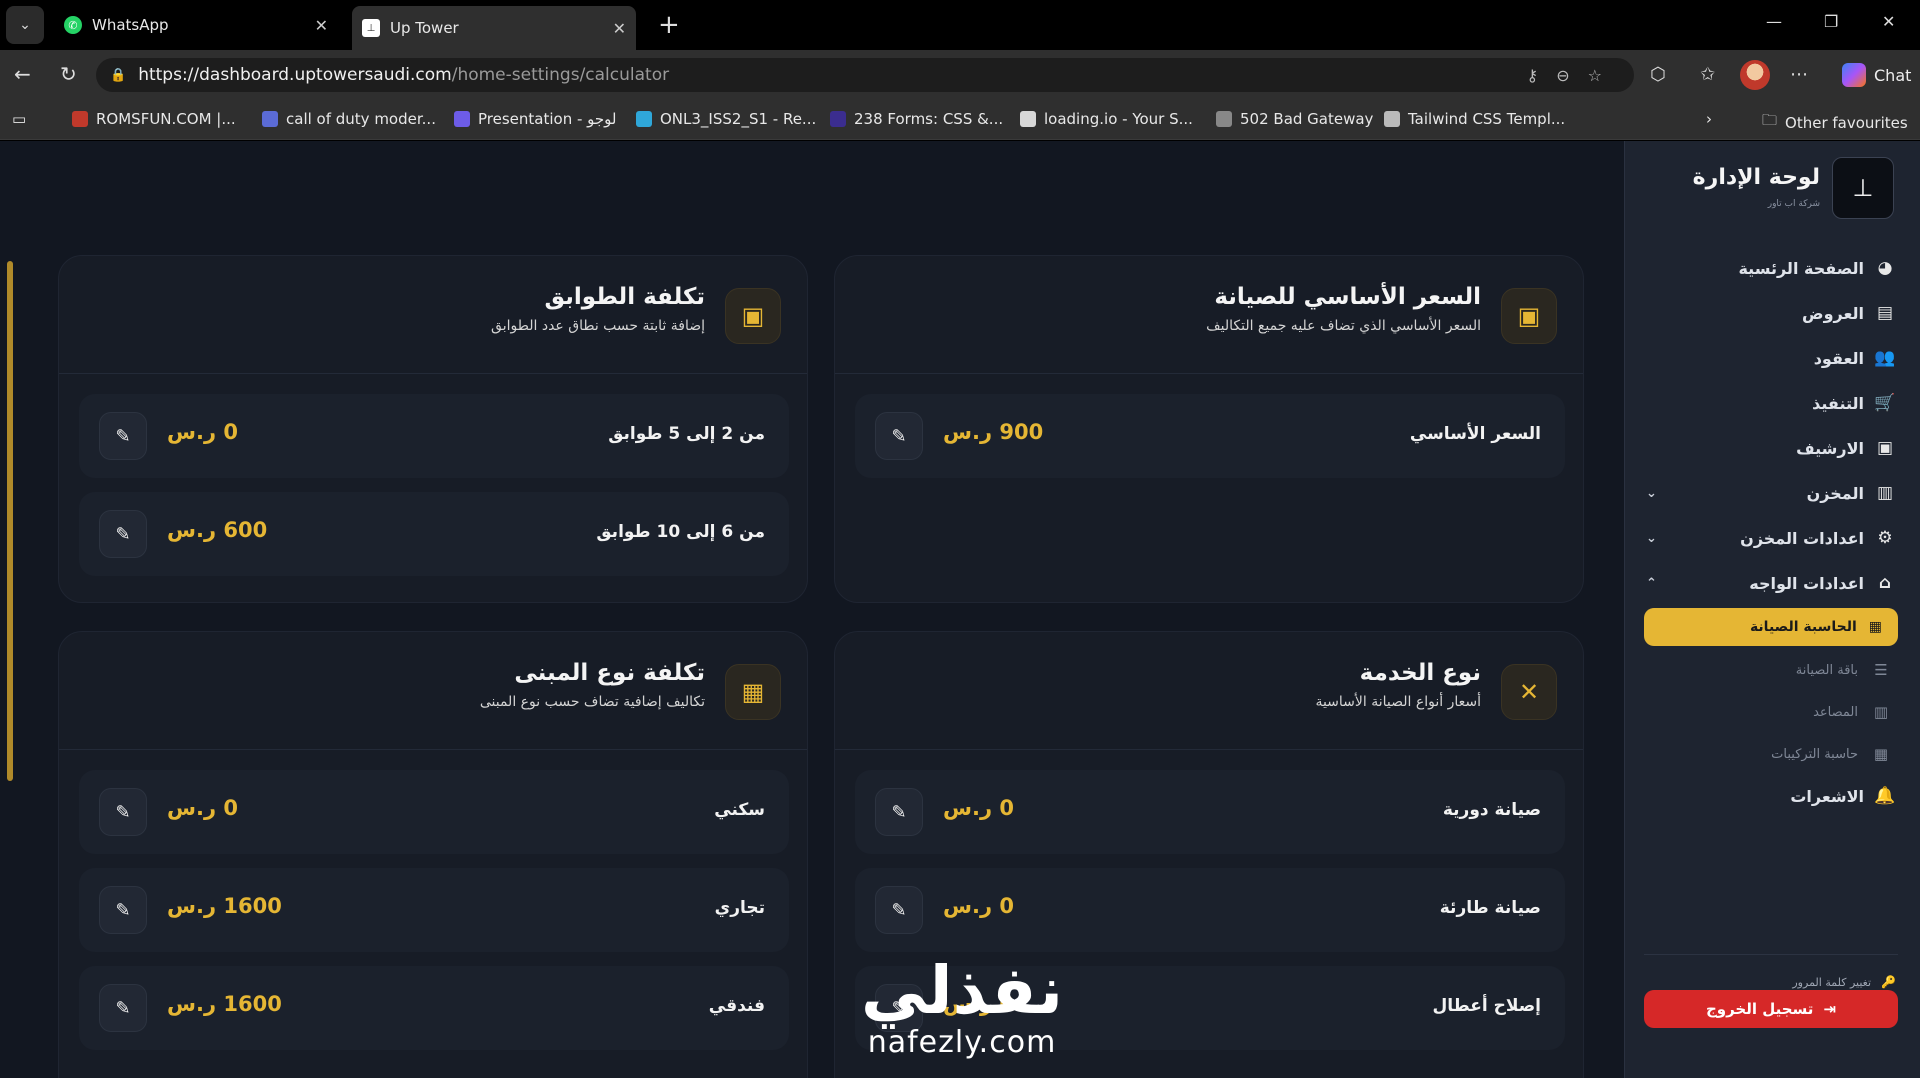  What do you see at coordinates (1885, 448) in the screenshot?
I see `archive-icon: ▣` at bounding box center [1885, 448].